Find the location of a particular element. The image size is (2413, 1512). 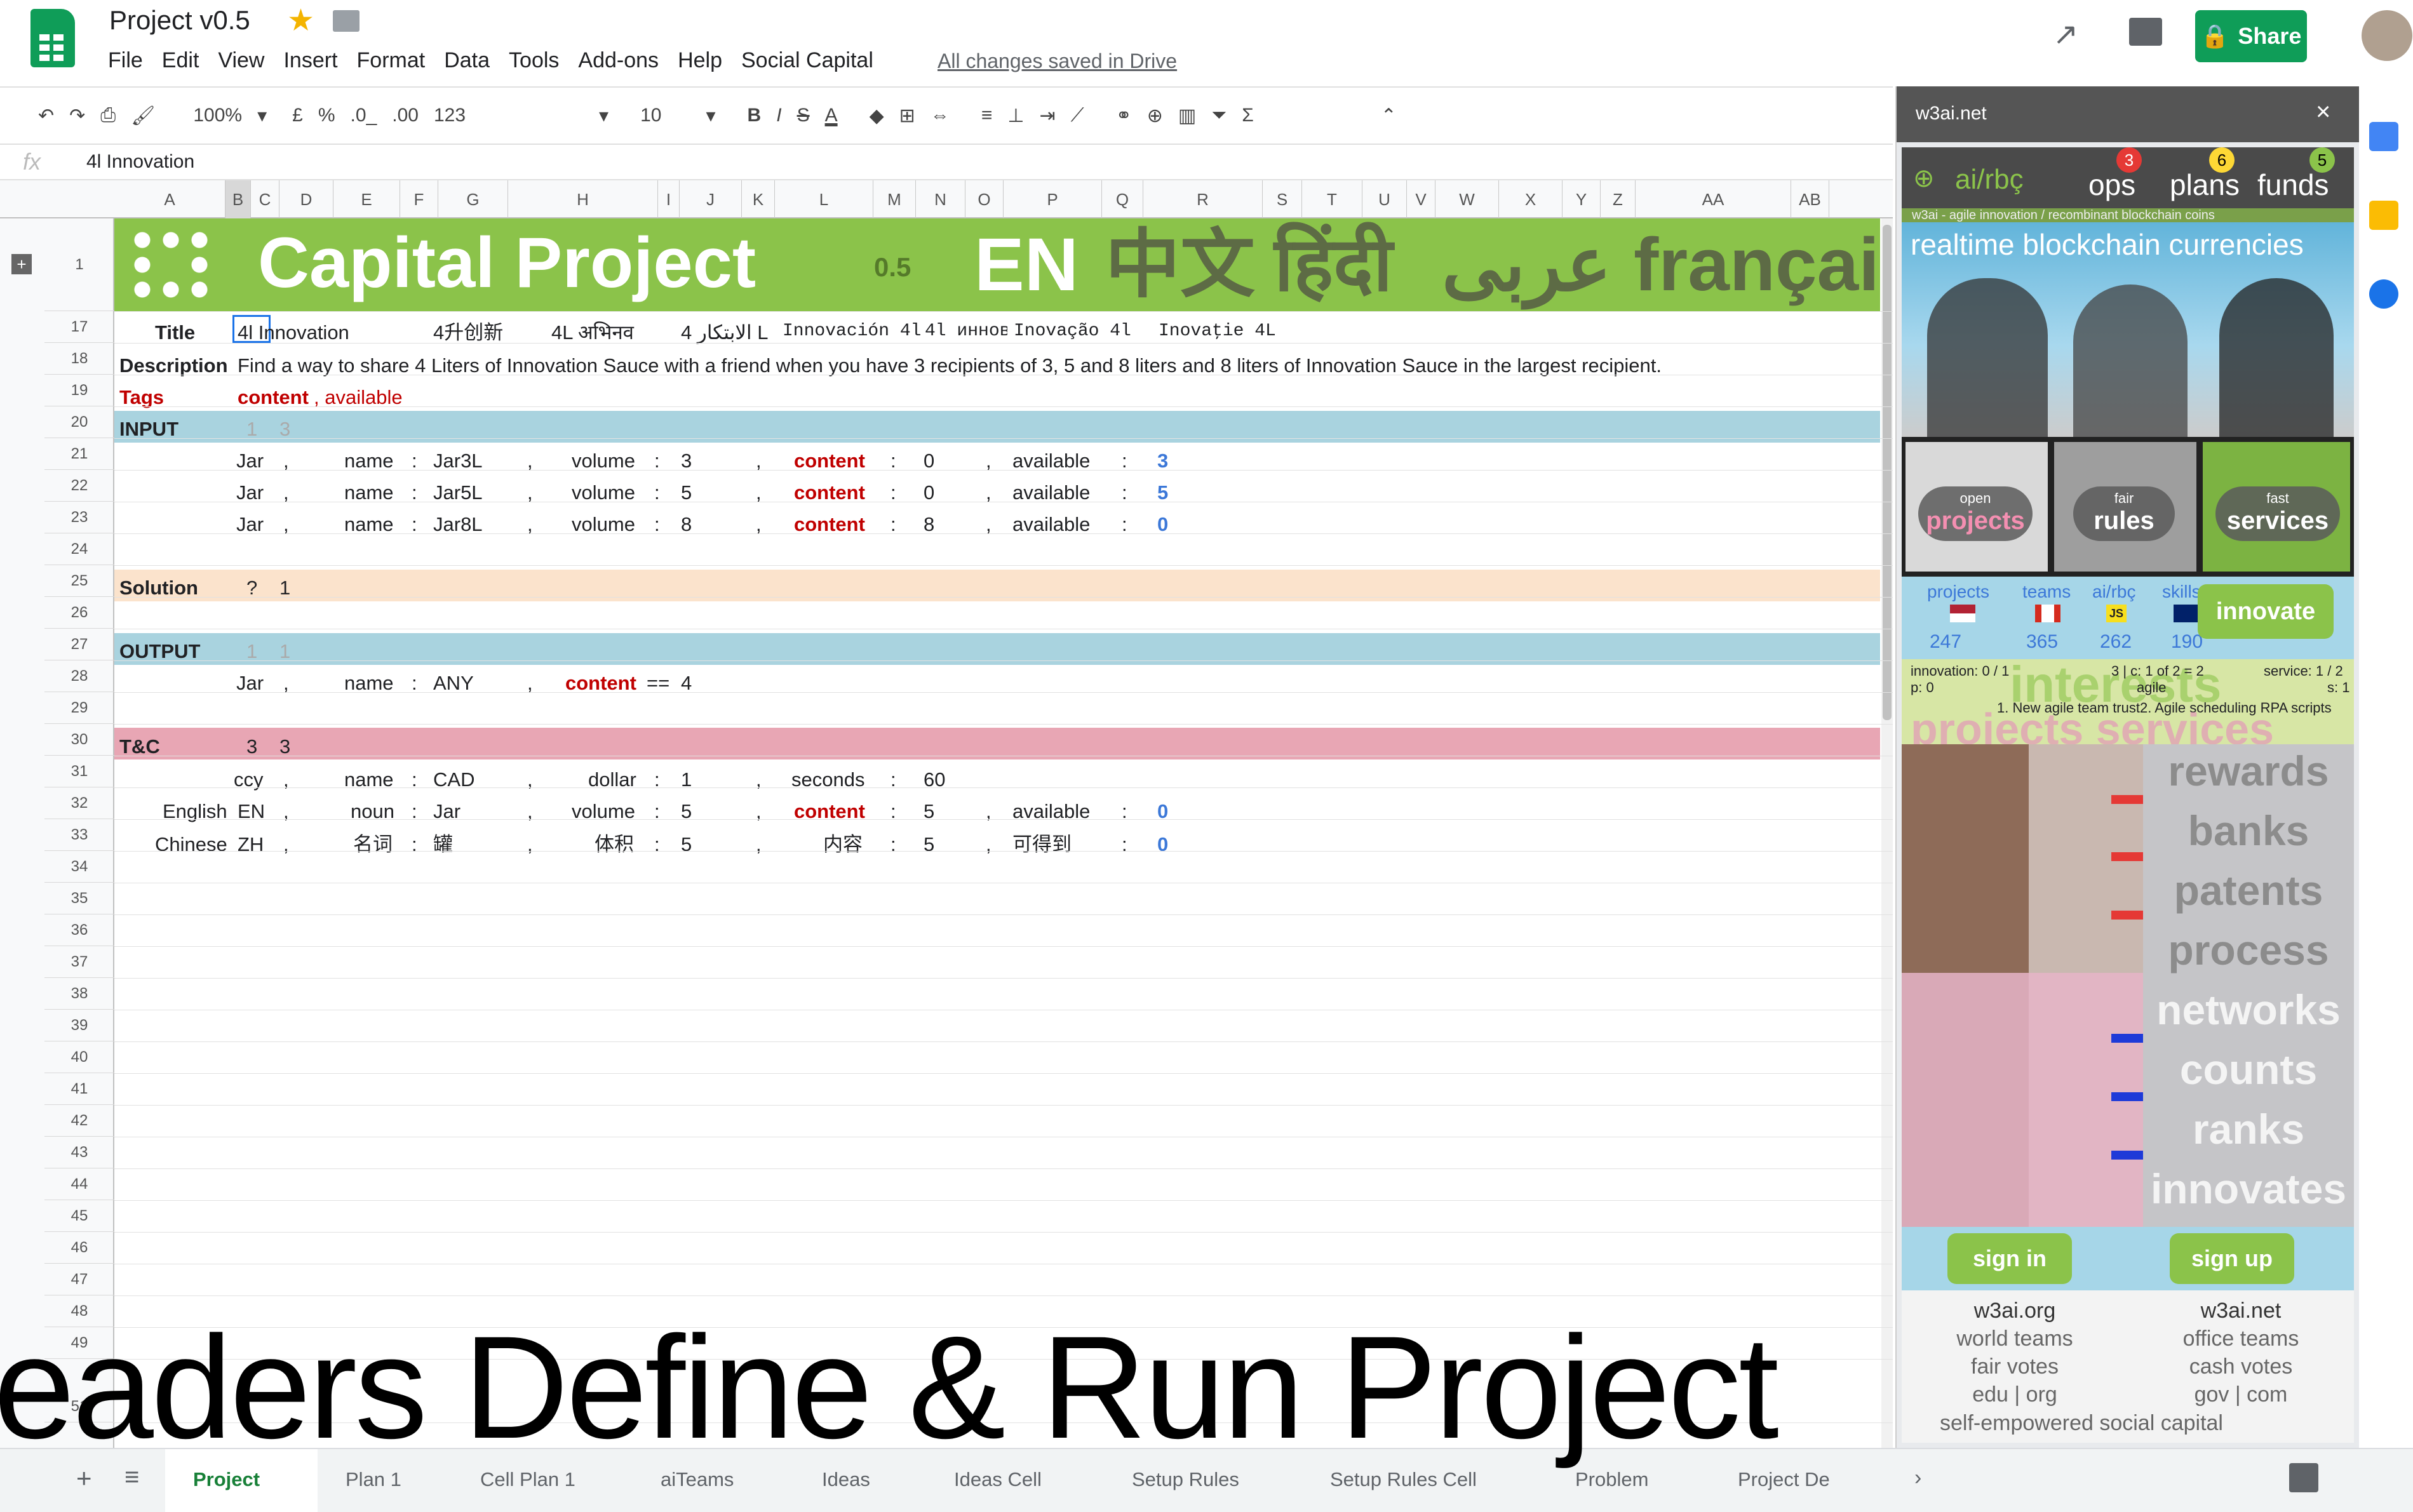

font-size-chevron-icon: ▾ is located at coordinates (710, 116).